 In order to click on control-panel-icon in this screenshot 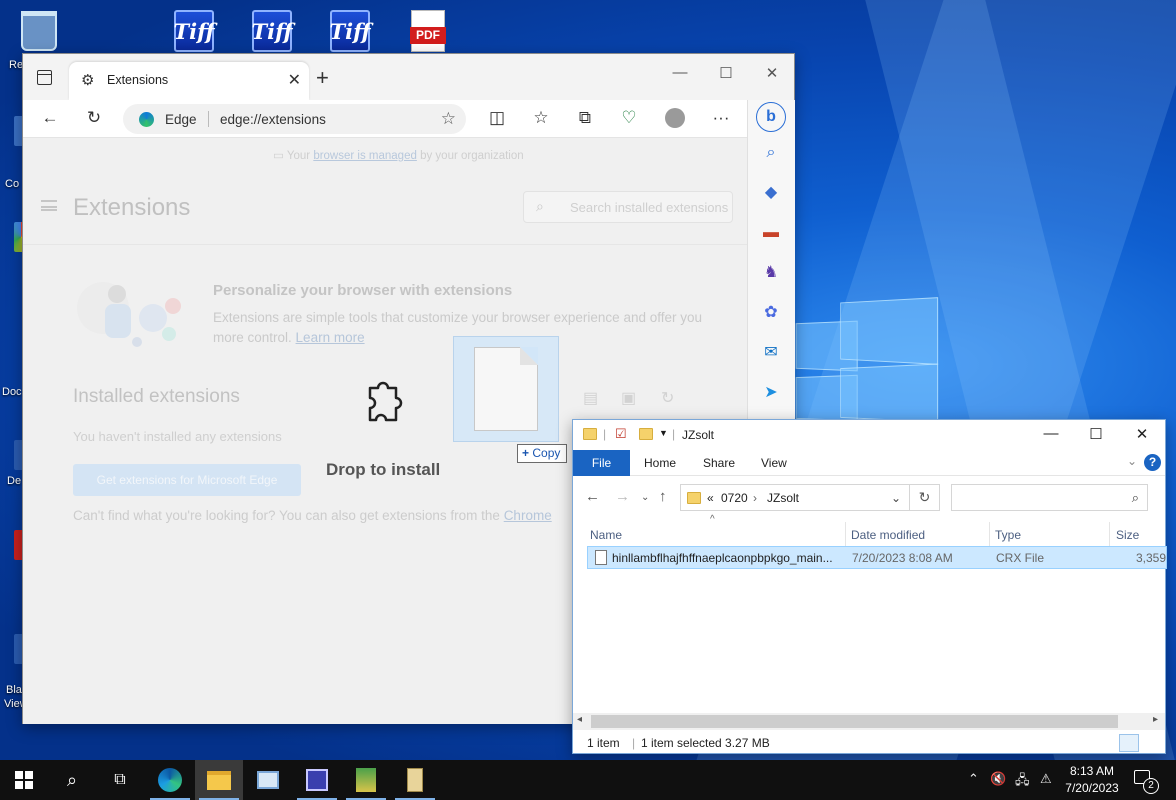, I will do `click(268, 780)`.